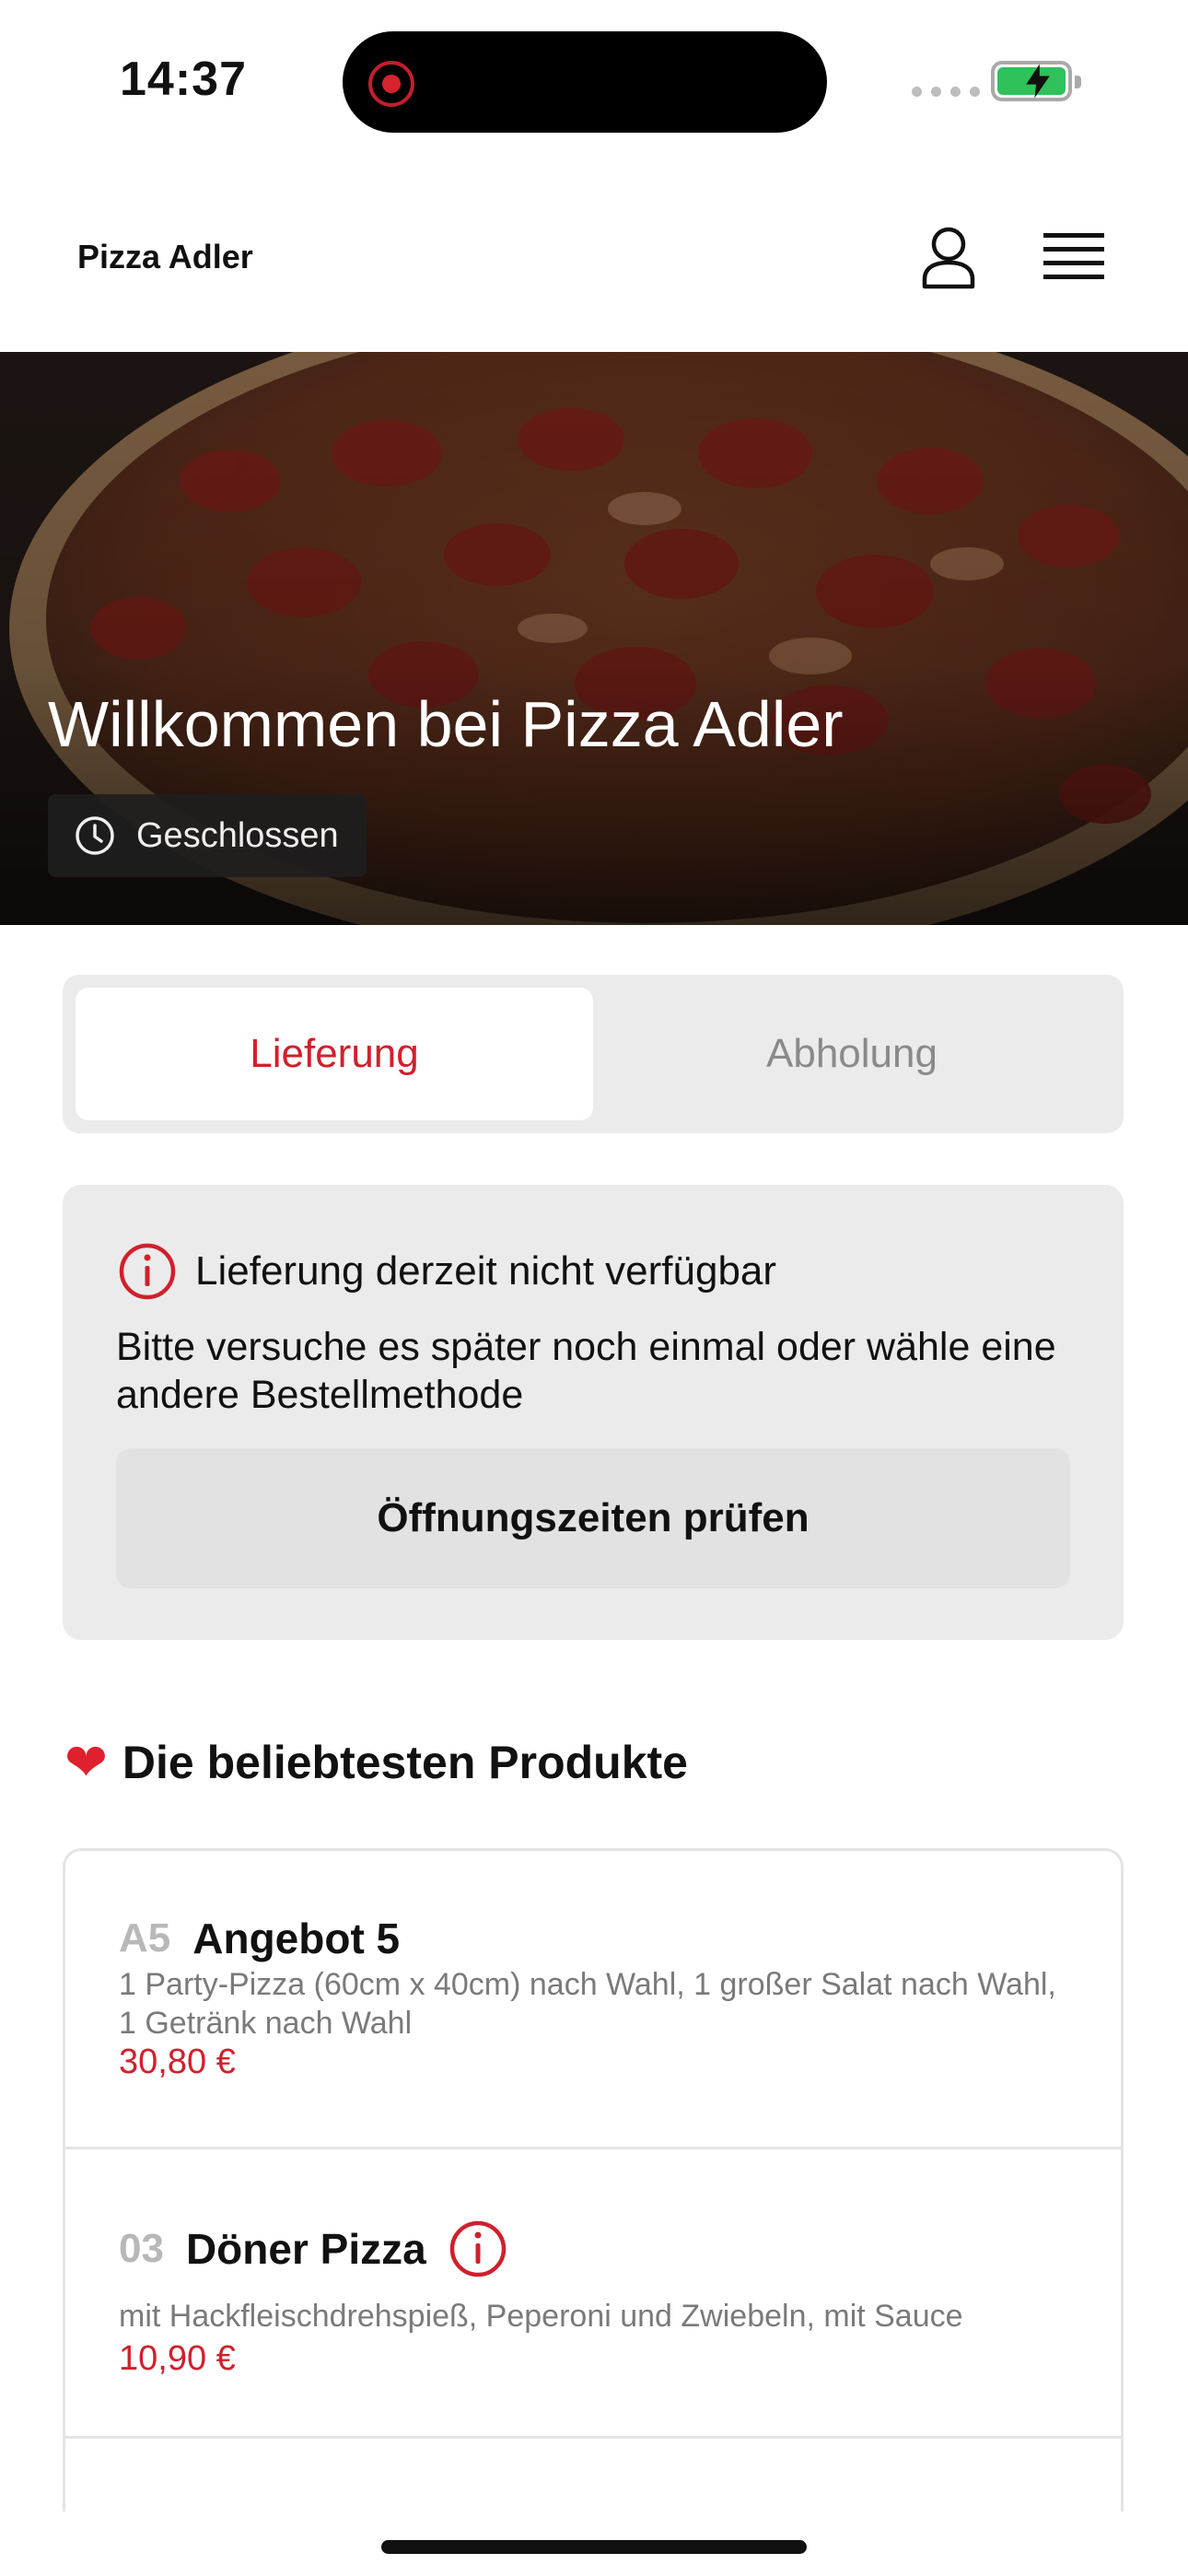 The width and height of the screenshot is (1188, 2576). Describe the element at coordinates (335, 1054) in the screenshot. I see `tab-delivery: Lieferung` at that location.